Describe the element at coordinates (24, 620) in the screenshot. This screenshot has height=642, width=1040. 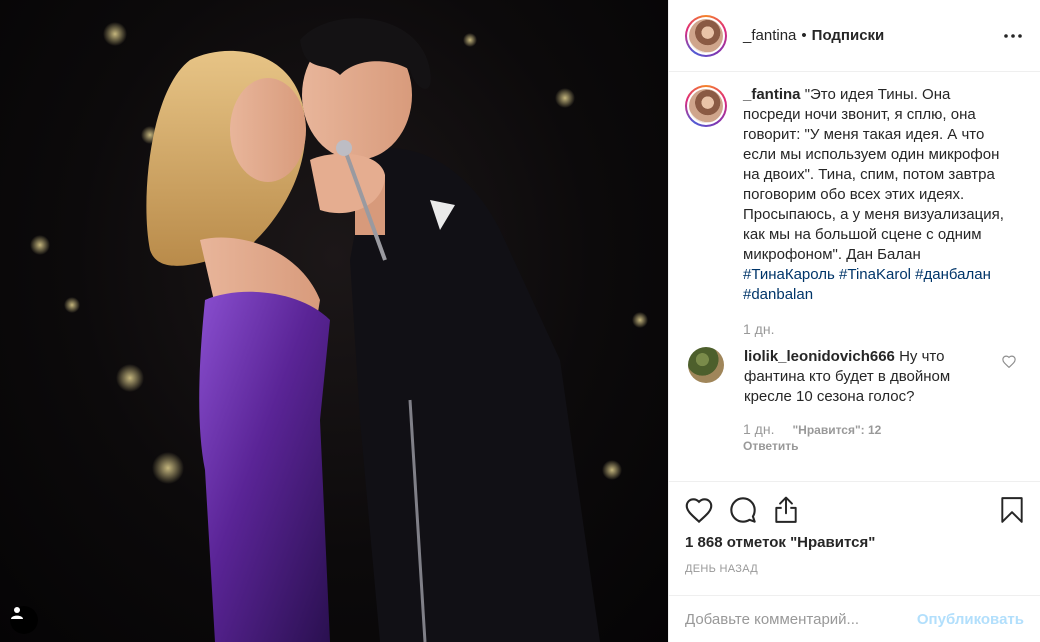
I see `tagged-users-button` at that location.